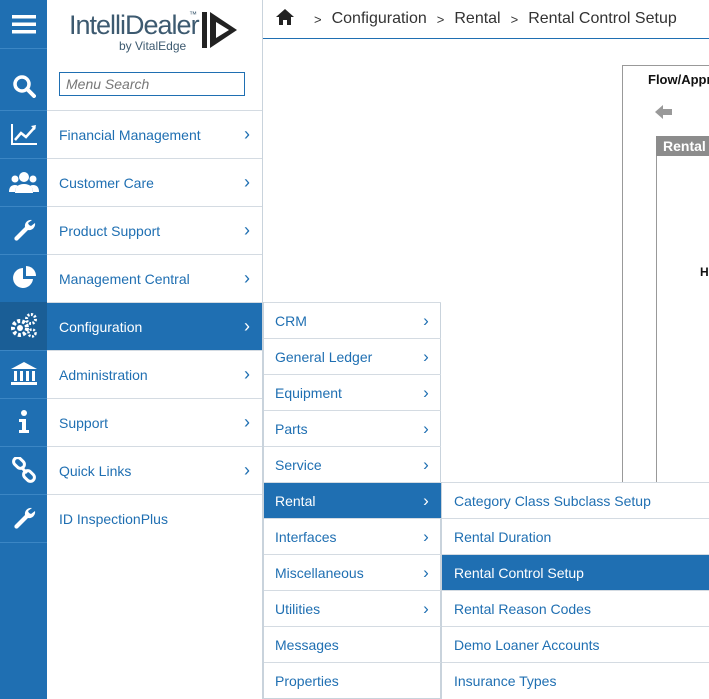 Image resolution: width=709 pixels, height=699 pixels. I want to click on menu-item-label: General Ledger, so click(324, 356).